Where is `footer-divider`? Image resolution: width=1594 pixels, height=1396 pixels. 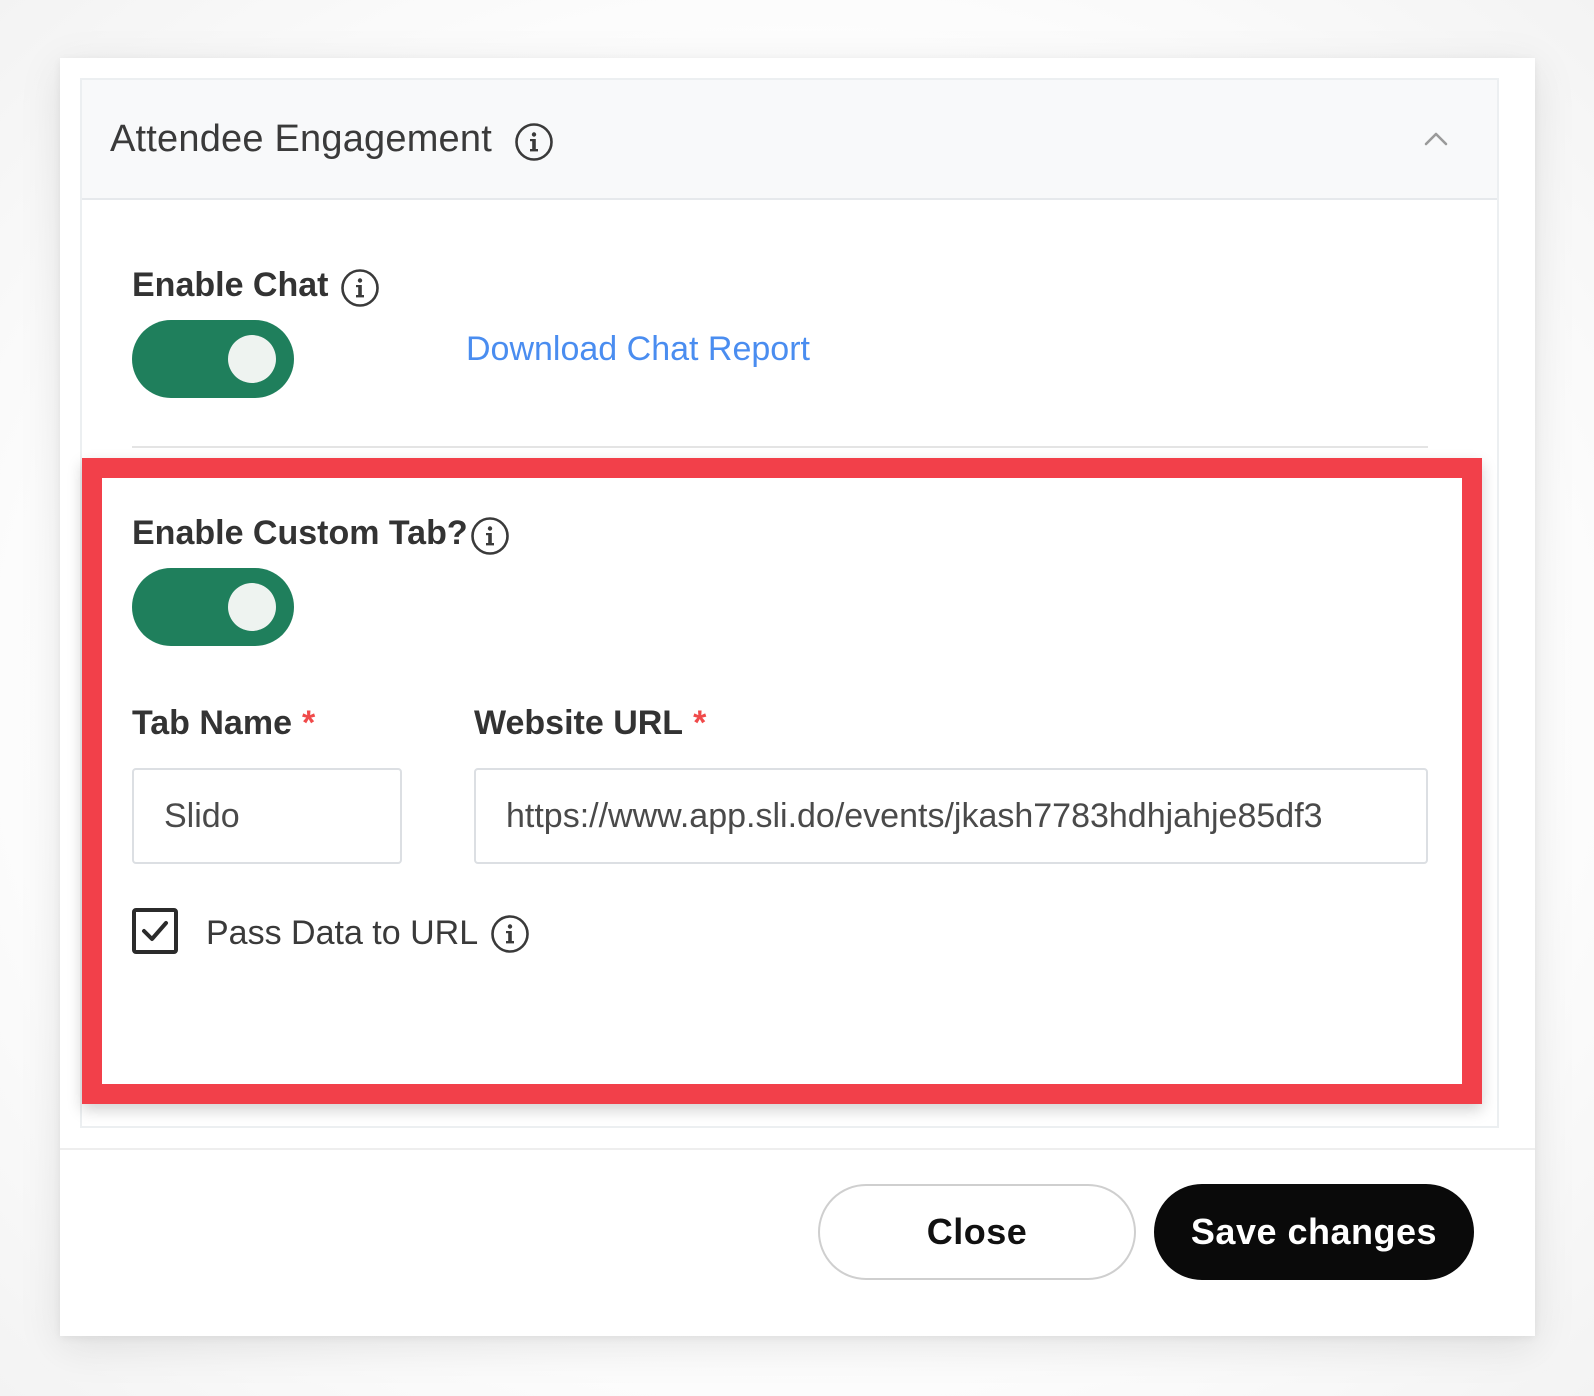
footer-divider is located at coordinates (797, 1149).